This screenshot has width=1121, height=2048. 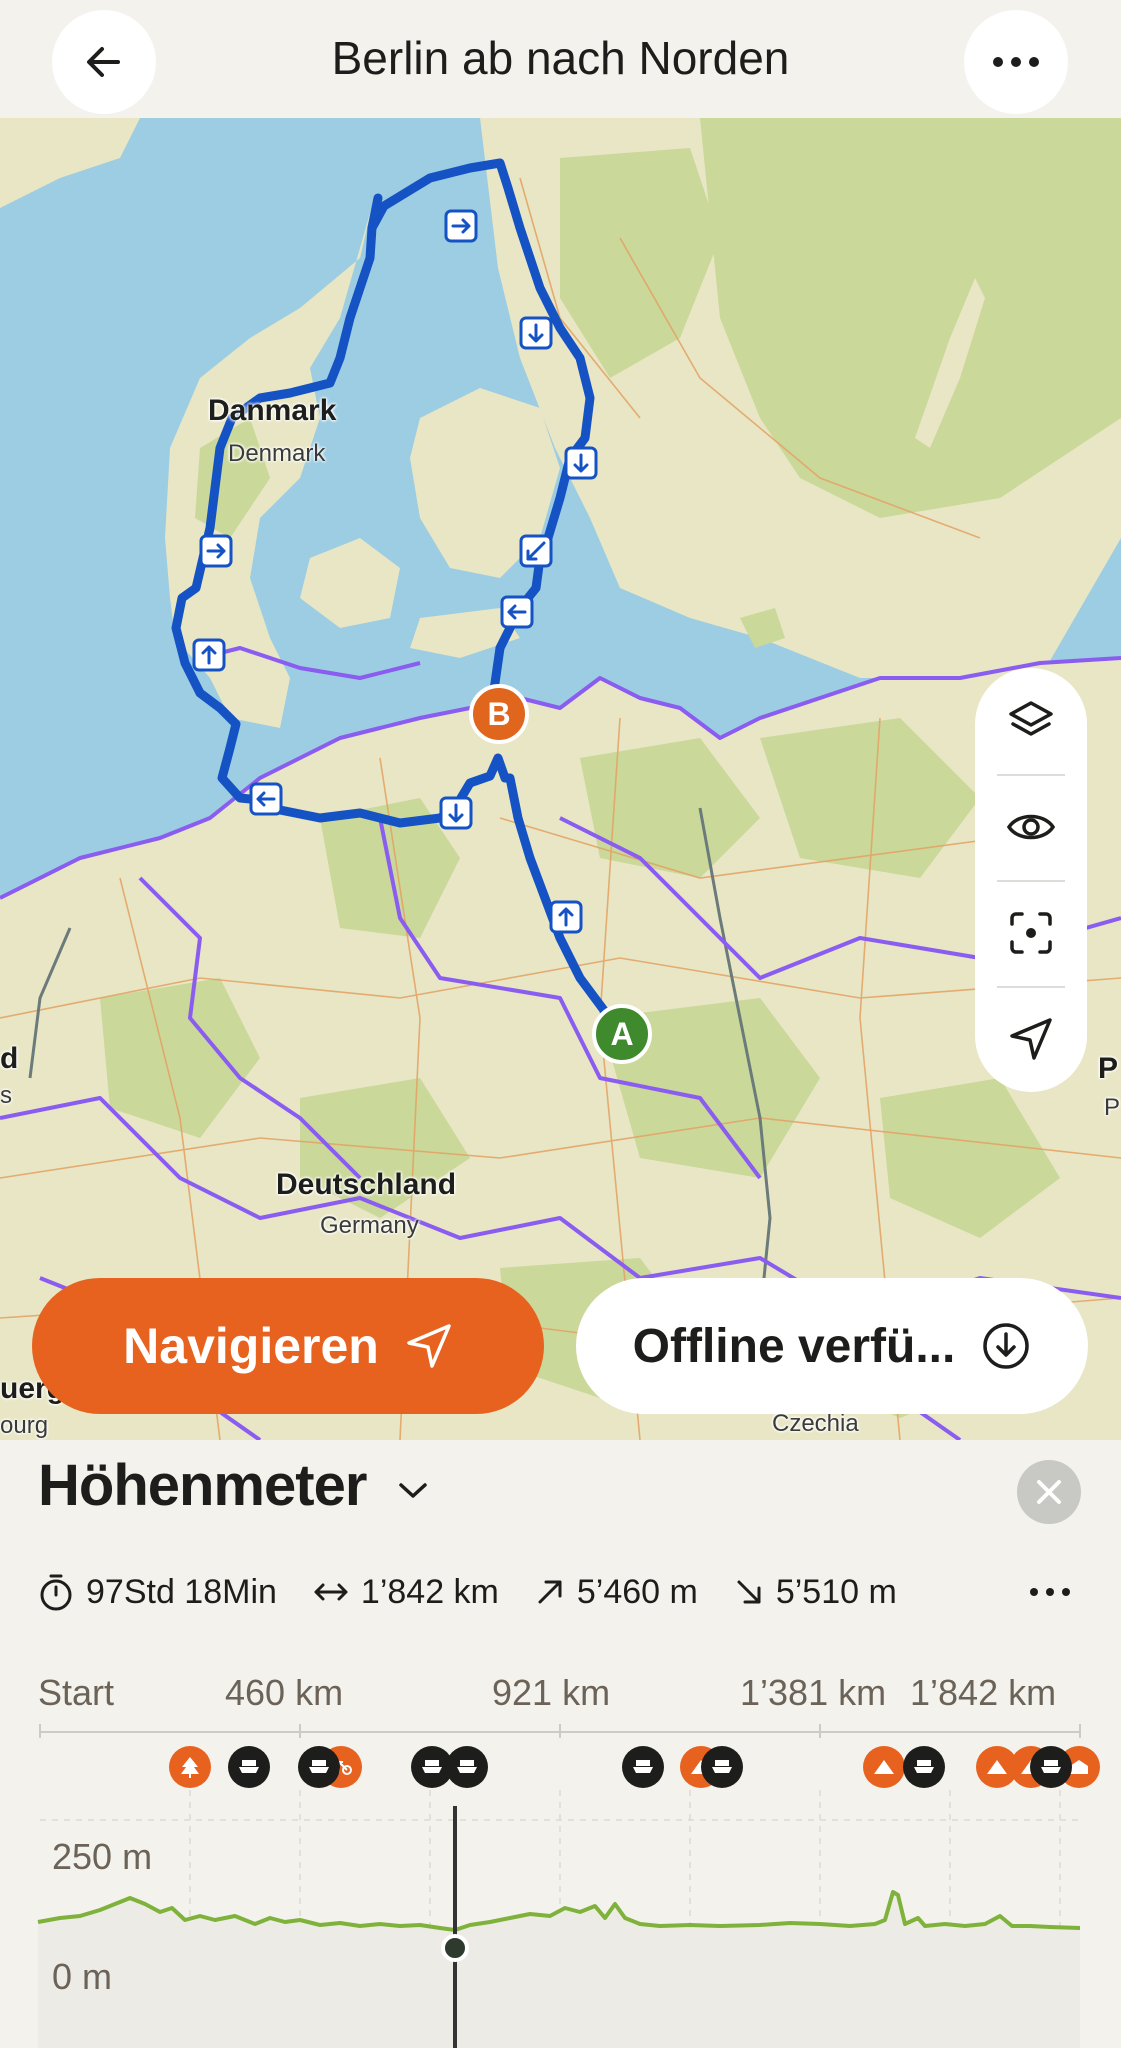 What do you see at coordinates (1006, 1346) in the screenshot?
I see `download-icon` at bounding box center [1006, 1346].